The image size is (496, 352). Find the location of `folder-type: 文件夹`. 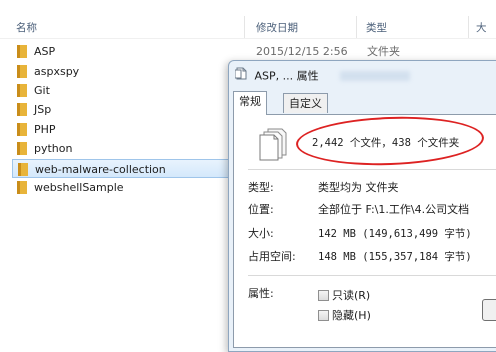

folder-type: 文件夹 is located at coordinates (383, 51).